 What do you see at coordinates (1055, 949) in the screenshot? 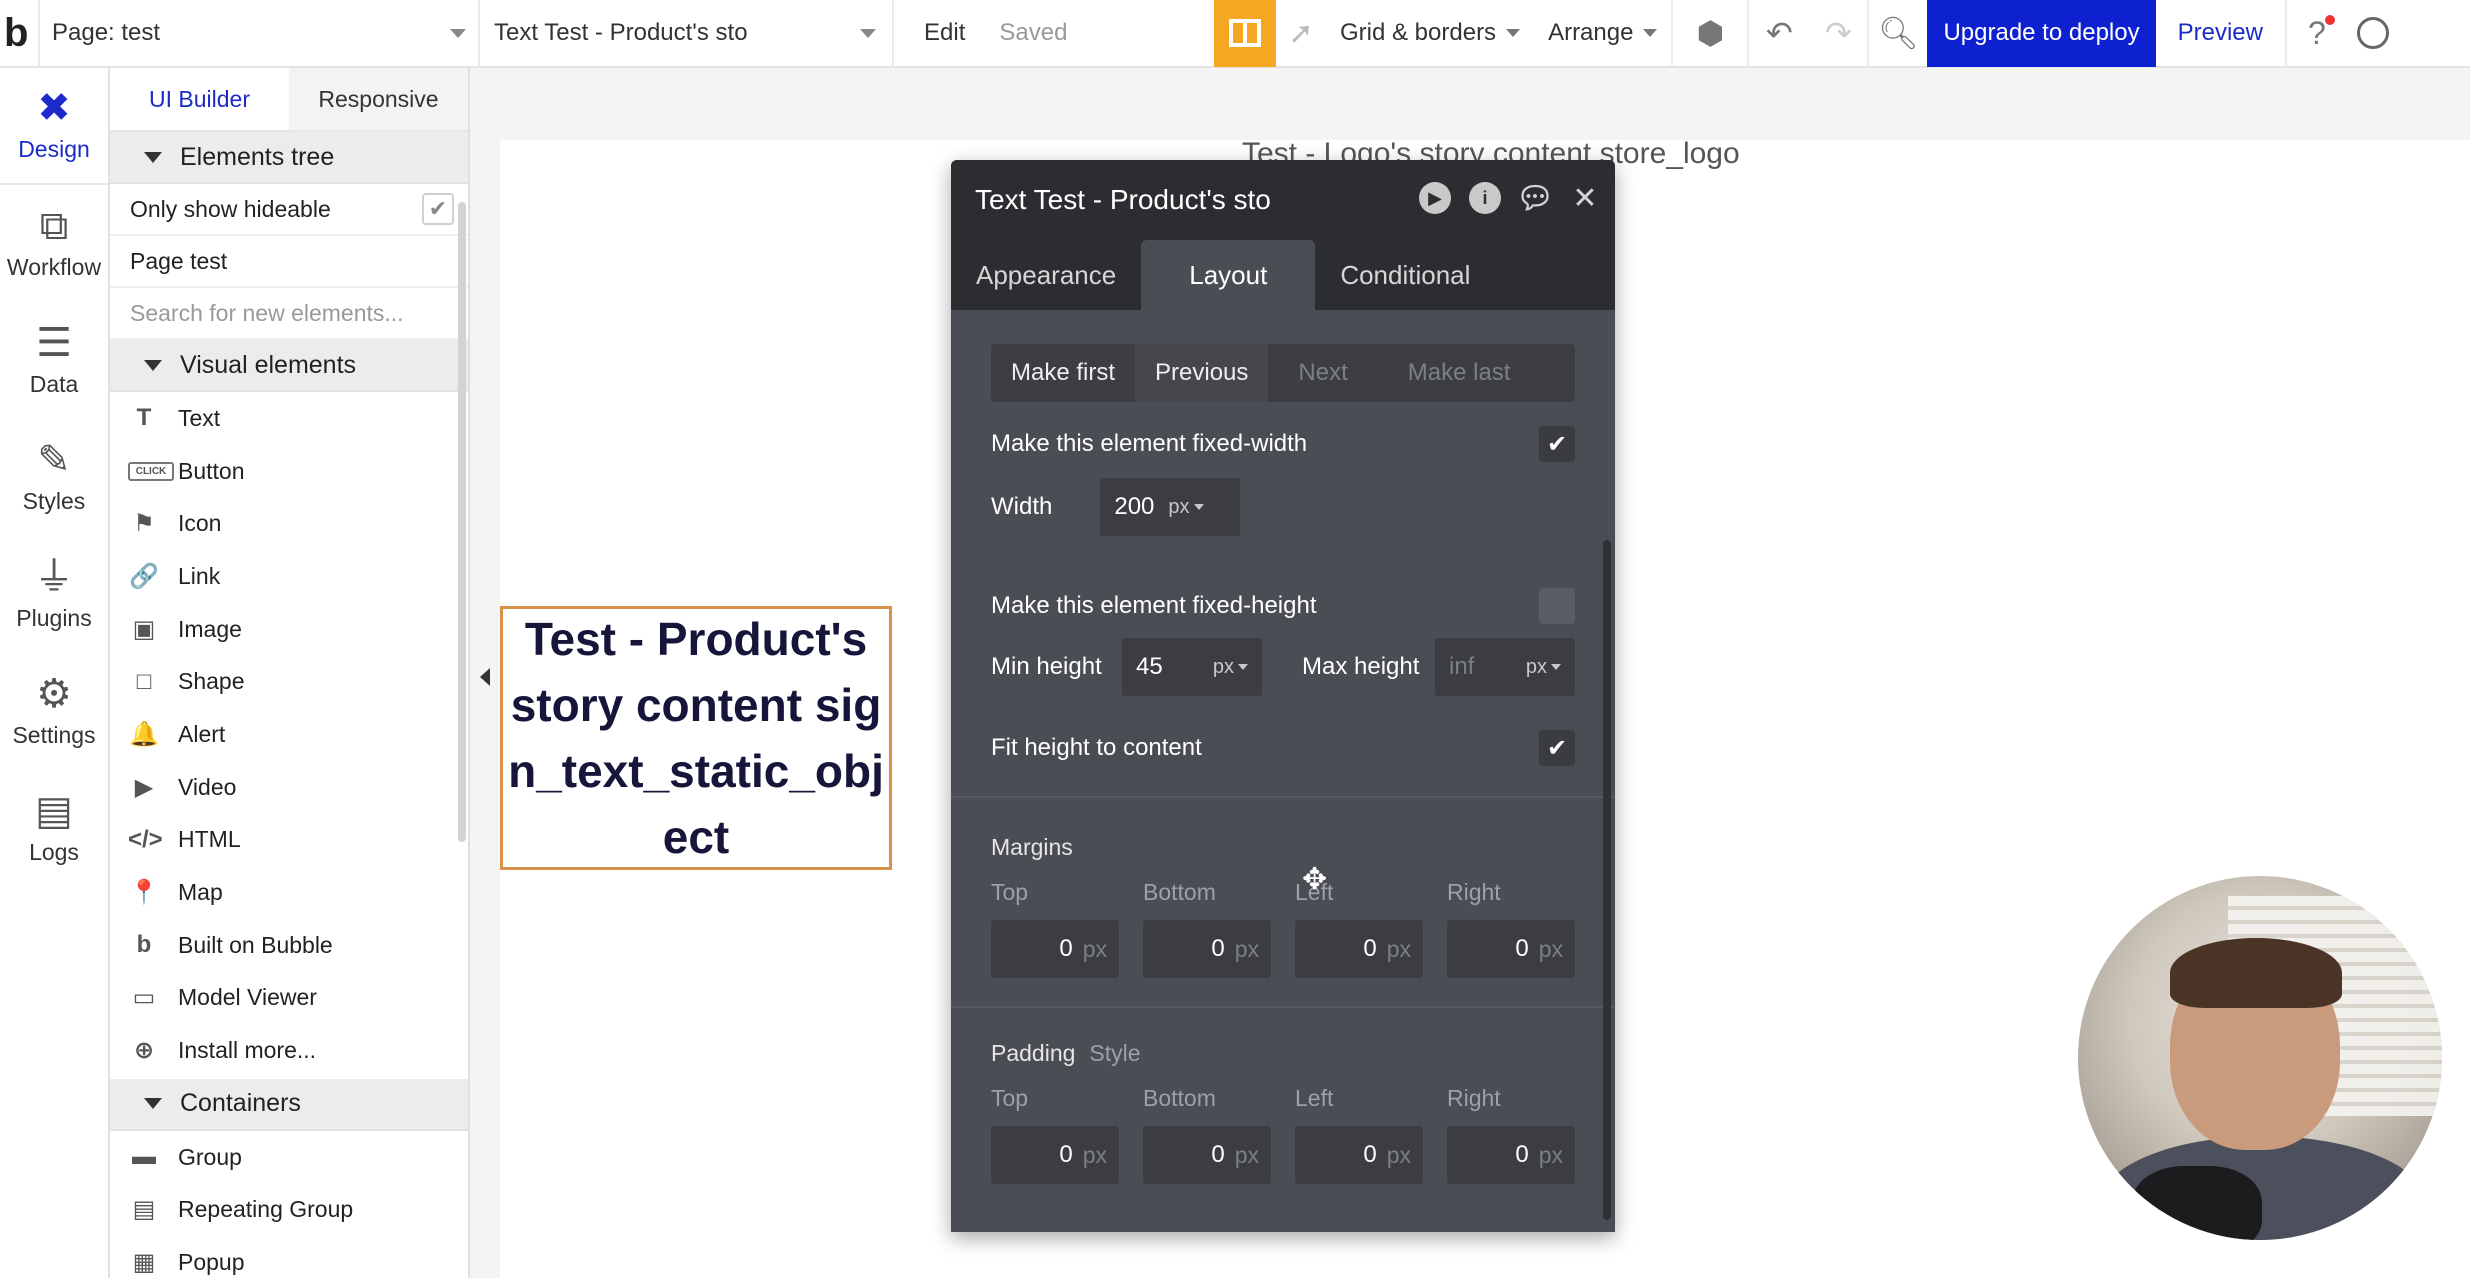
I see `margin-top-input: 0 px` at bounding box center [1055, 949].